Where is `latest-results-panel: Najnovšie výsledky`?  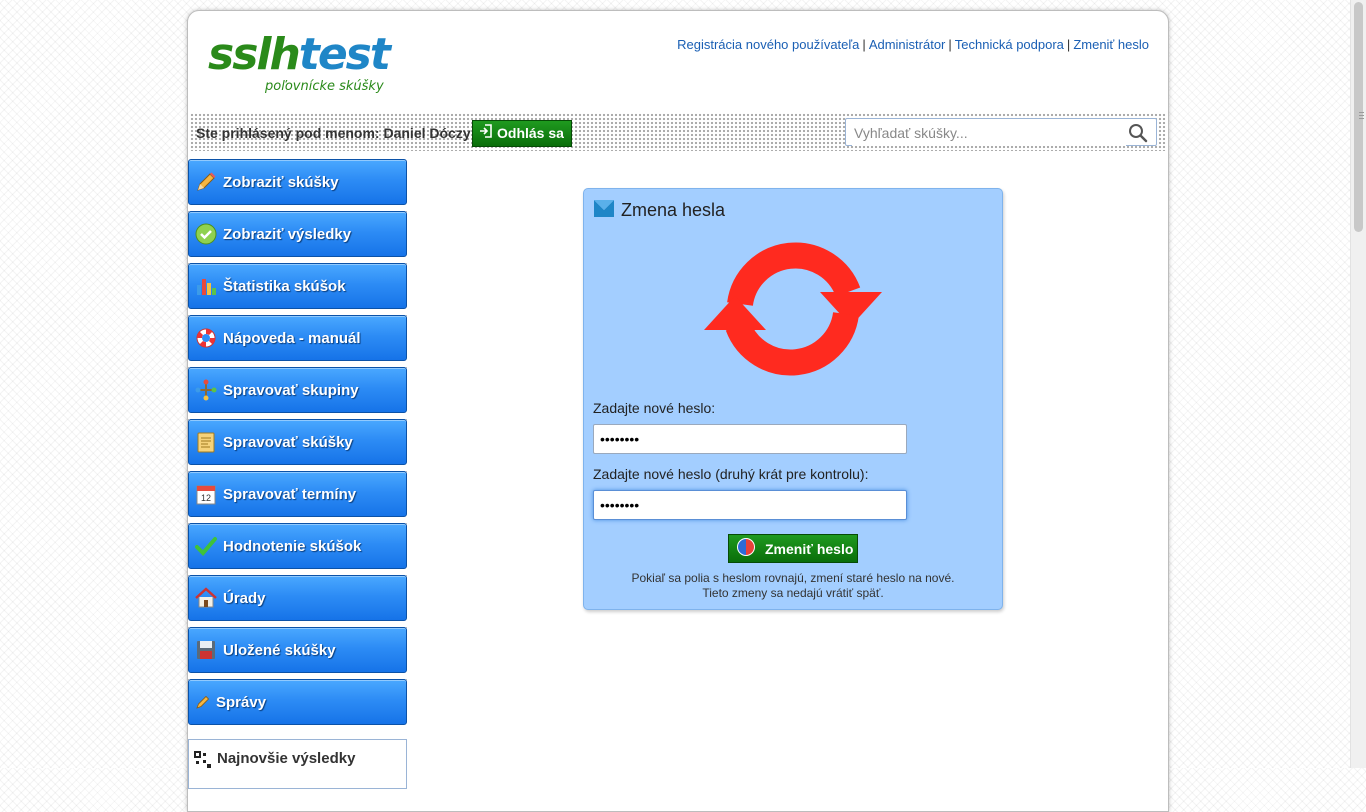
latest-results-panel: Najnovšie výsledky is located at coordinates (297, 764).